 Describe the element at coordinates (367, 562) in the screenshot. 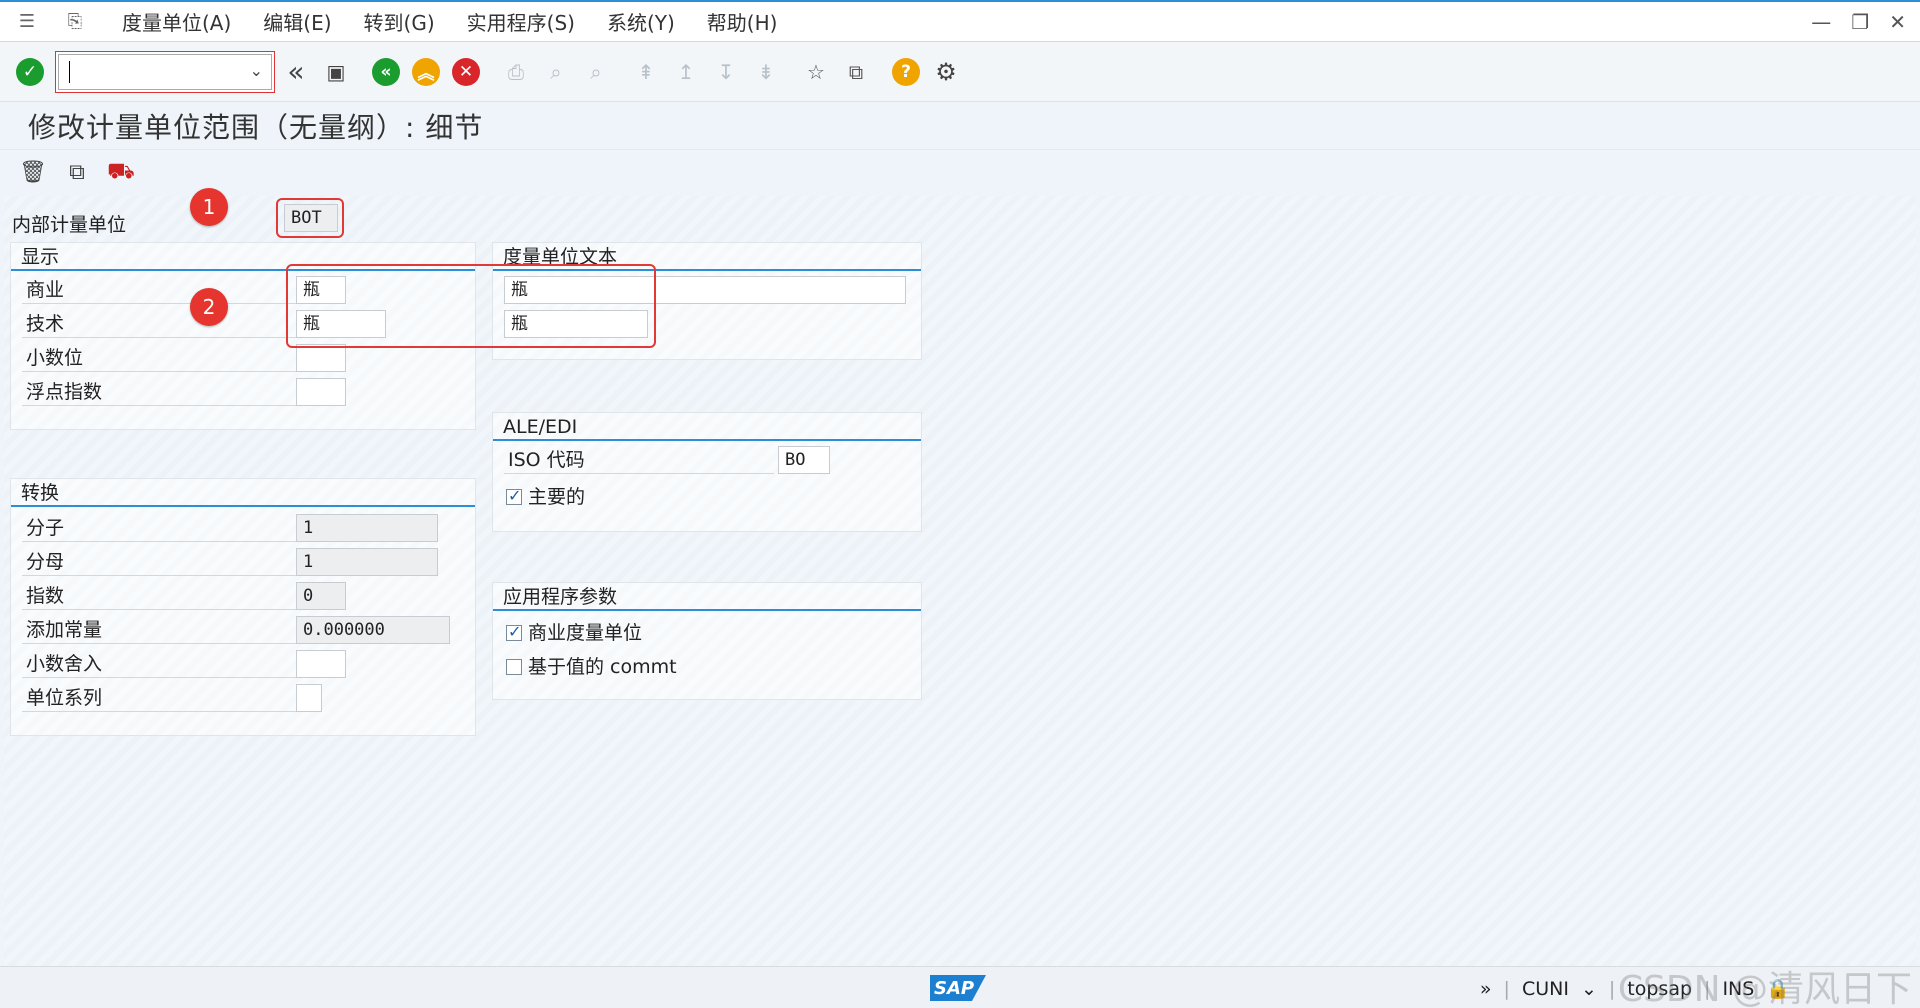

I see `denominator-field: 1` at that location.